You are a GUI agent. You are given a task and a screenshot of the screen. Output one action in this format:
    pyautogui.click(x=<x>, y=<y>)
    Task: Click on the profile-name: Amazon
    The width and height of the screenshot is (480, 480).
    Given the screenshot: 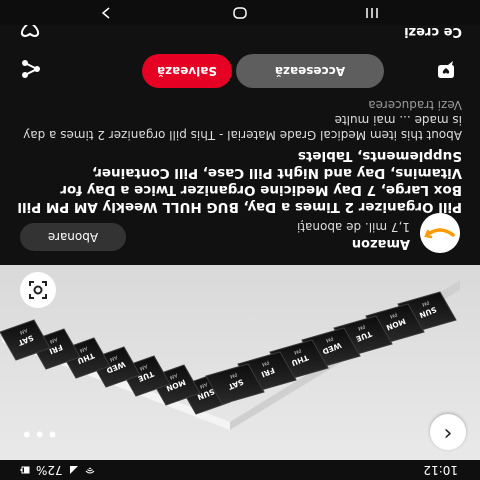 What is the action you would take?
    pyautogui.click(x=381, y=243)
    